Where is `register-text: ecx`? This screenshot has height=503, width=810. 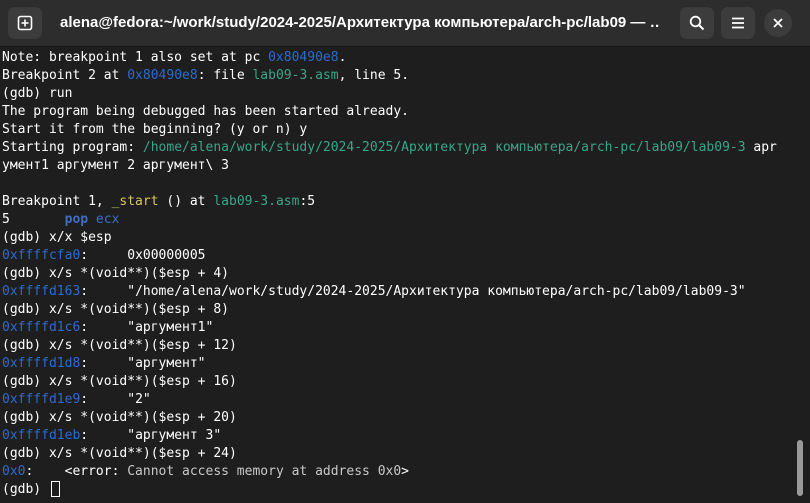 register-text: ecx is located at coordinates (104, 219).